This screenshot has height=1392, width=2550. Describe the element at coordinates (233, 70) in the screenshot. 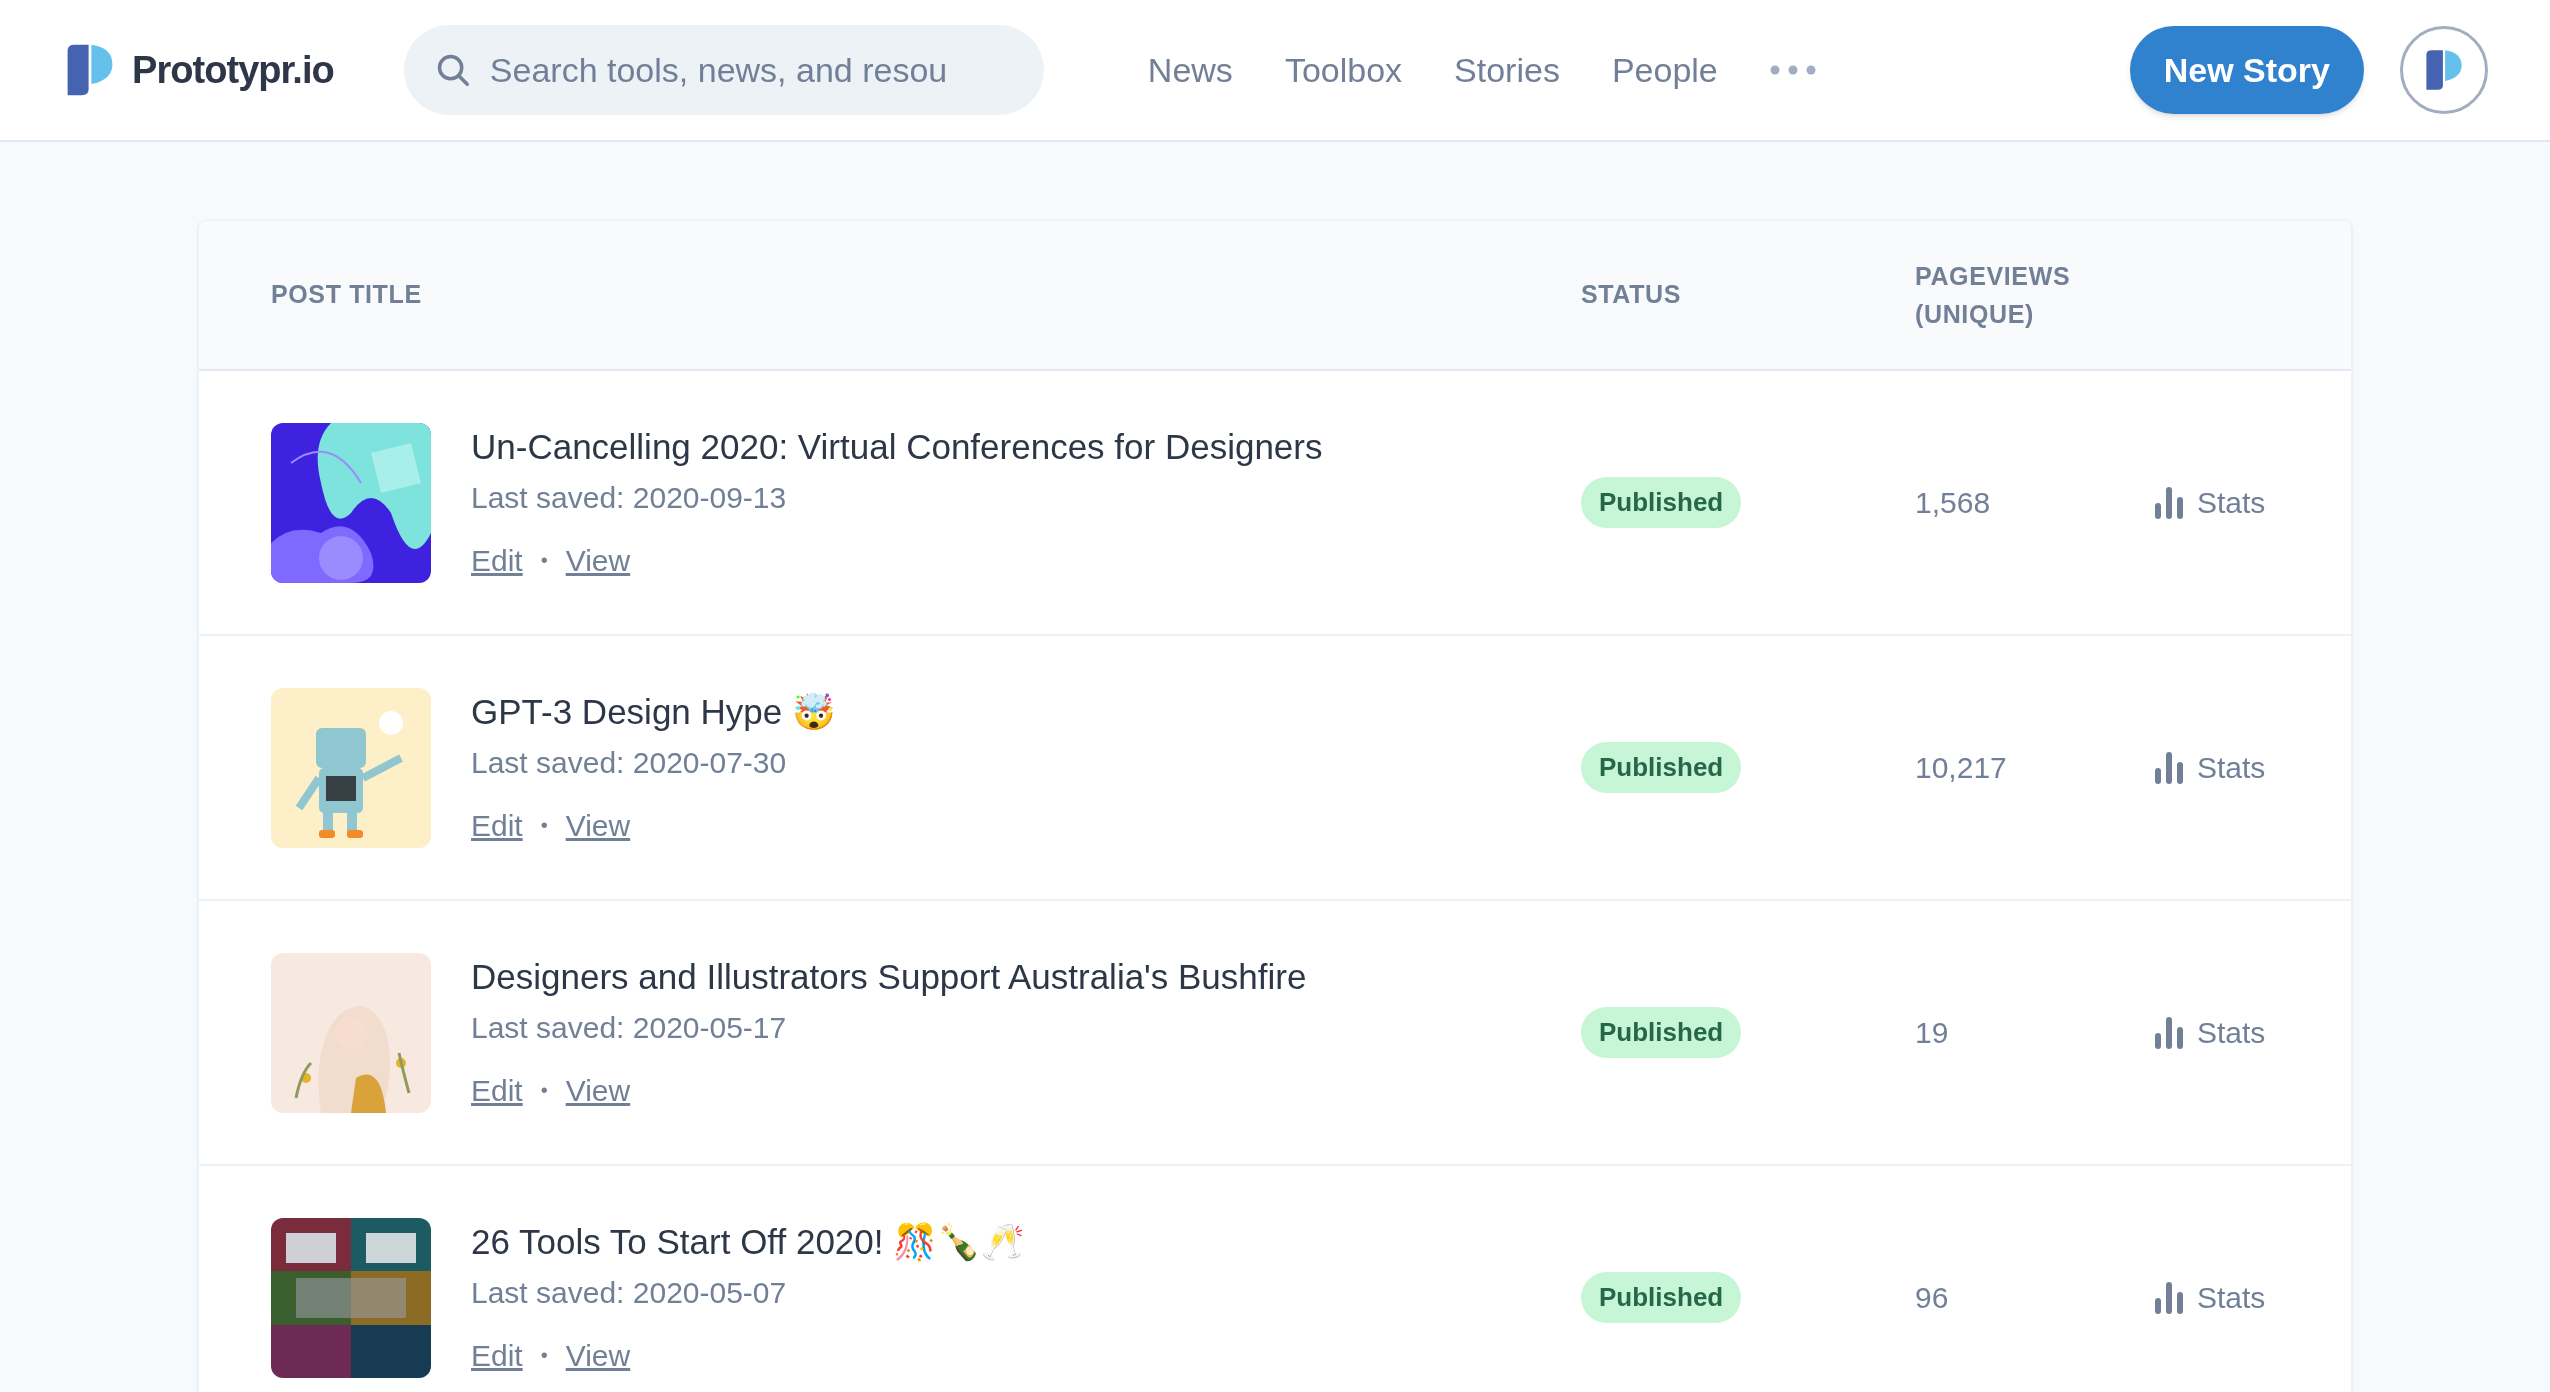

I see `site-name: Prototypr.io` at that location.